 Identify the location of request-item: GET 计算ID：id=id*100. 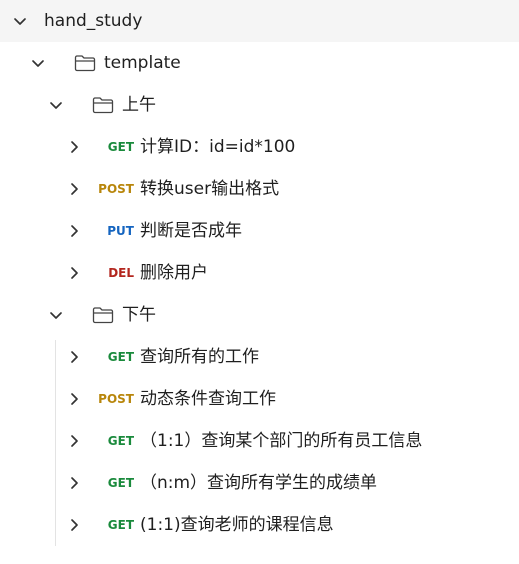
(259, 147).